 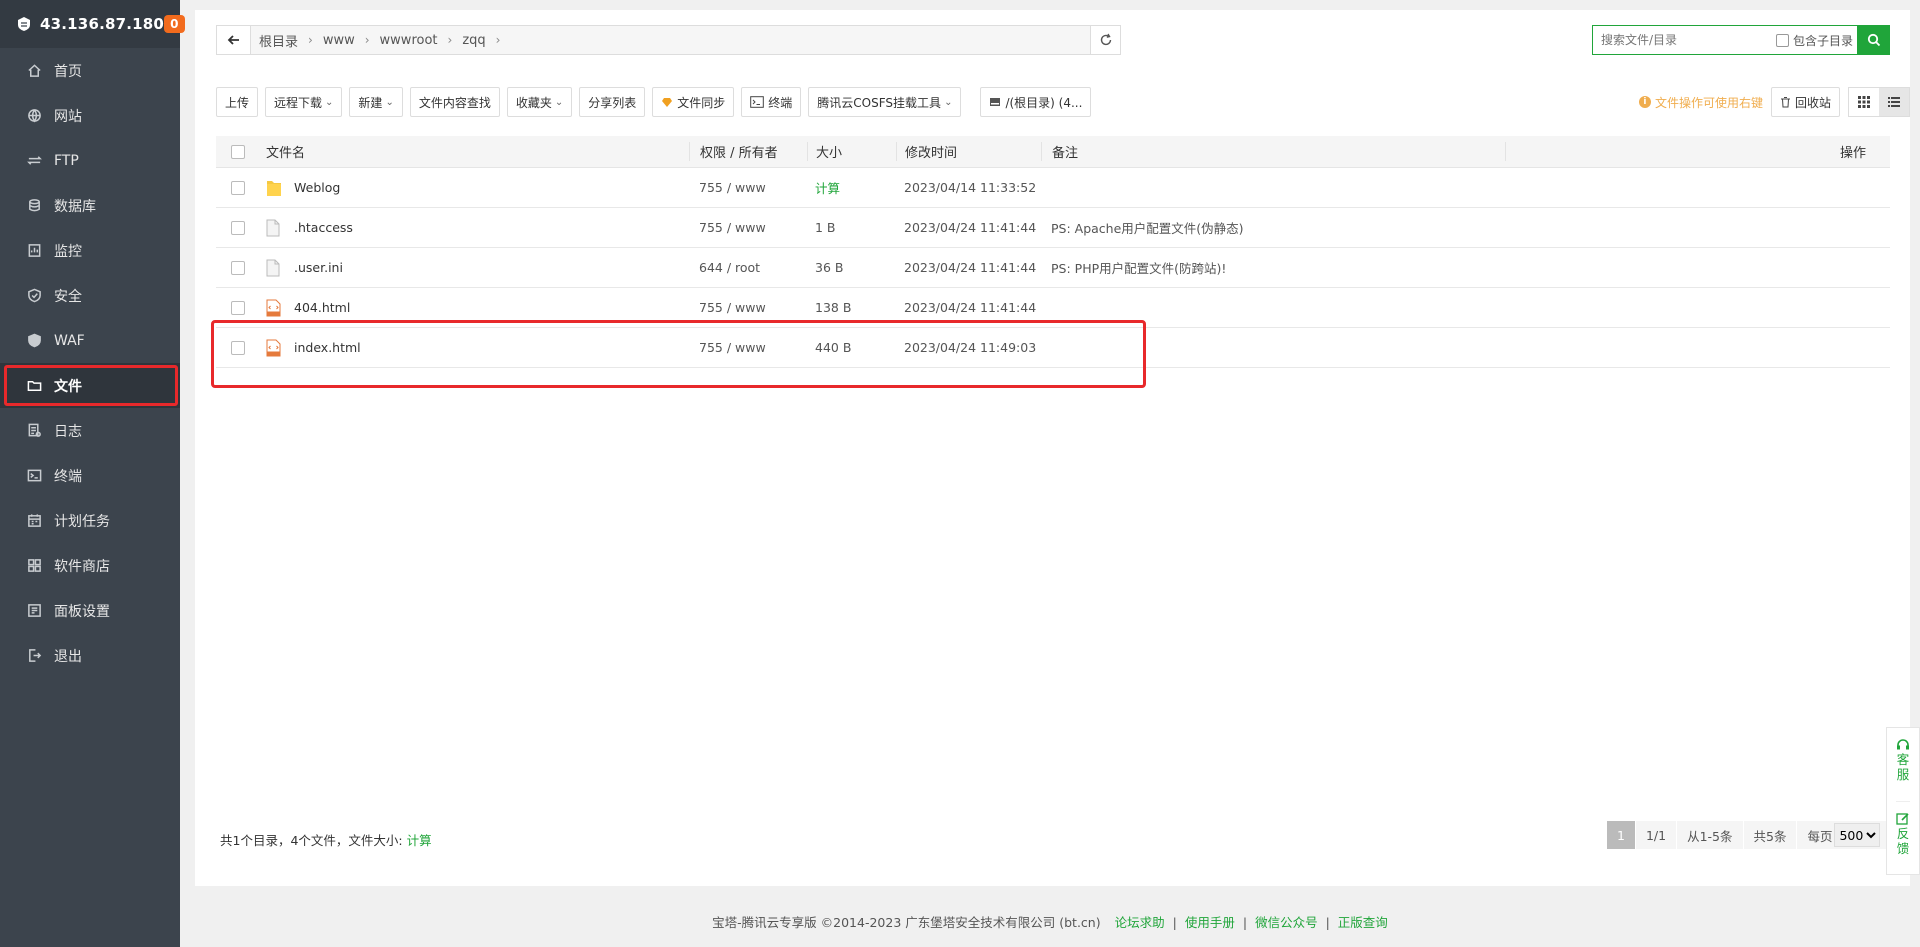 What do you see at coordinates (326, 840) in the screenshot?
I see `file-summary: 共1个目录，4个文件，文件大小: 计算` at bounding box center [326, 840].